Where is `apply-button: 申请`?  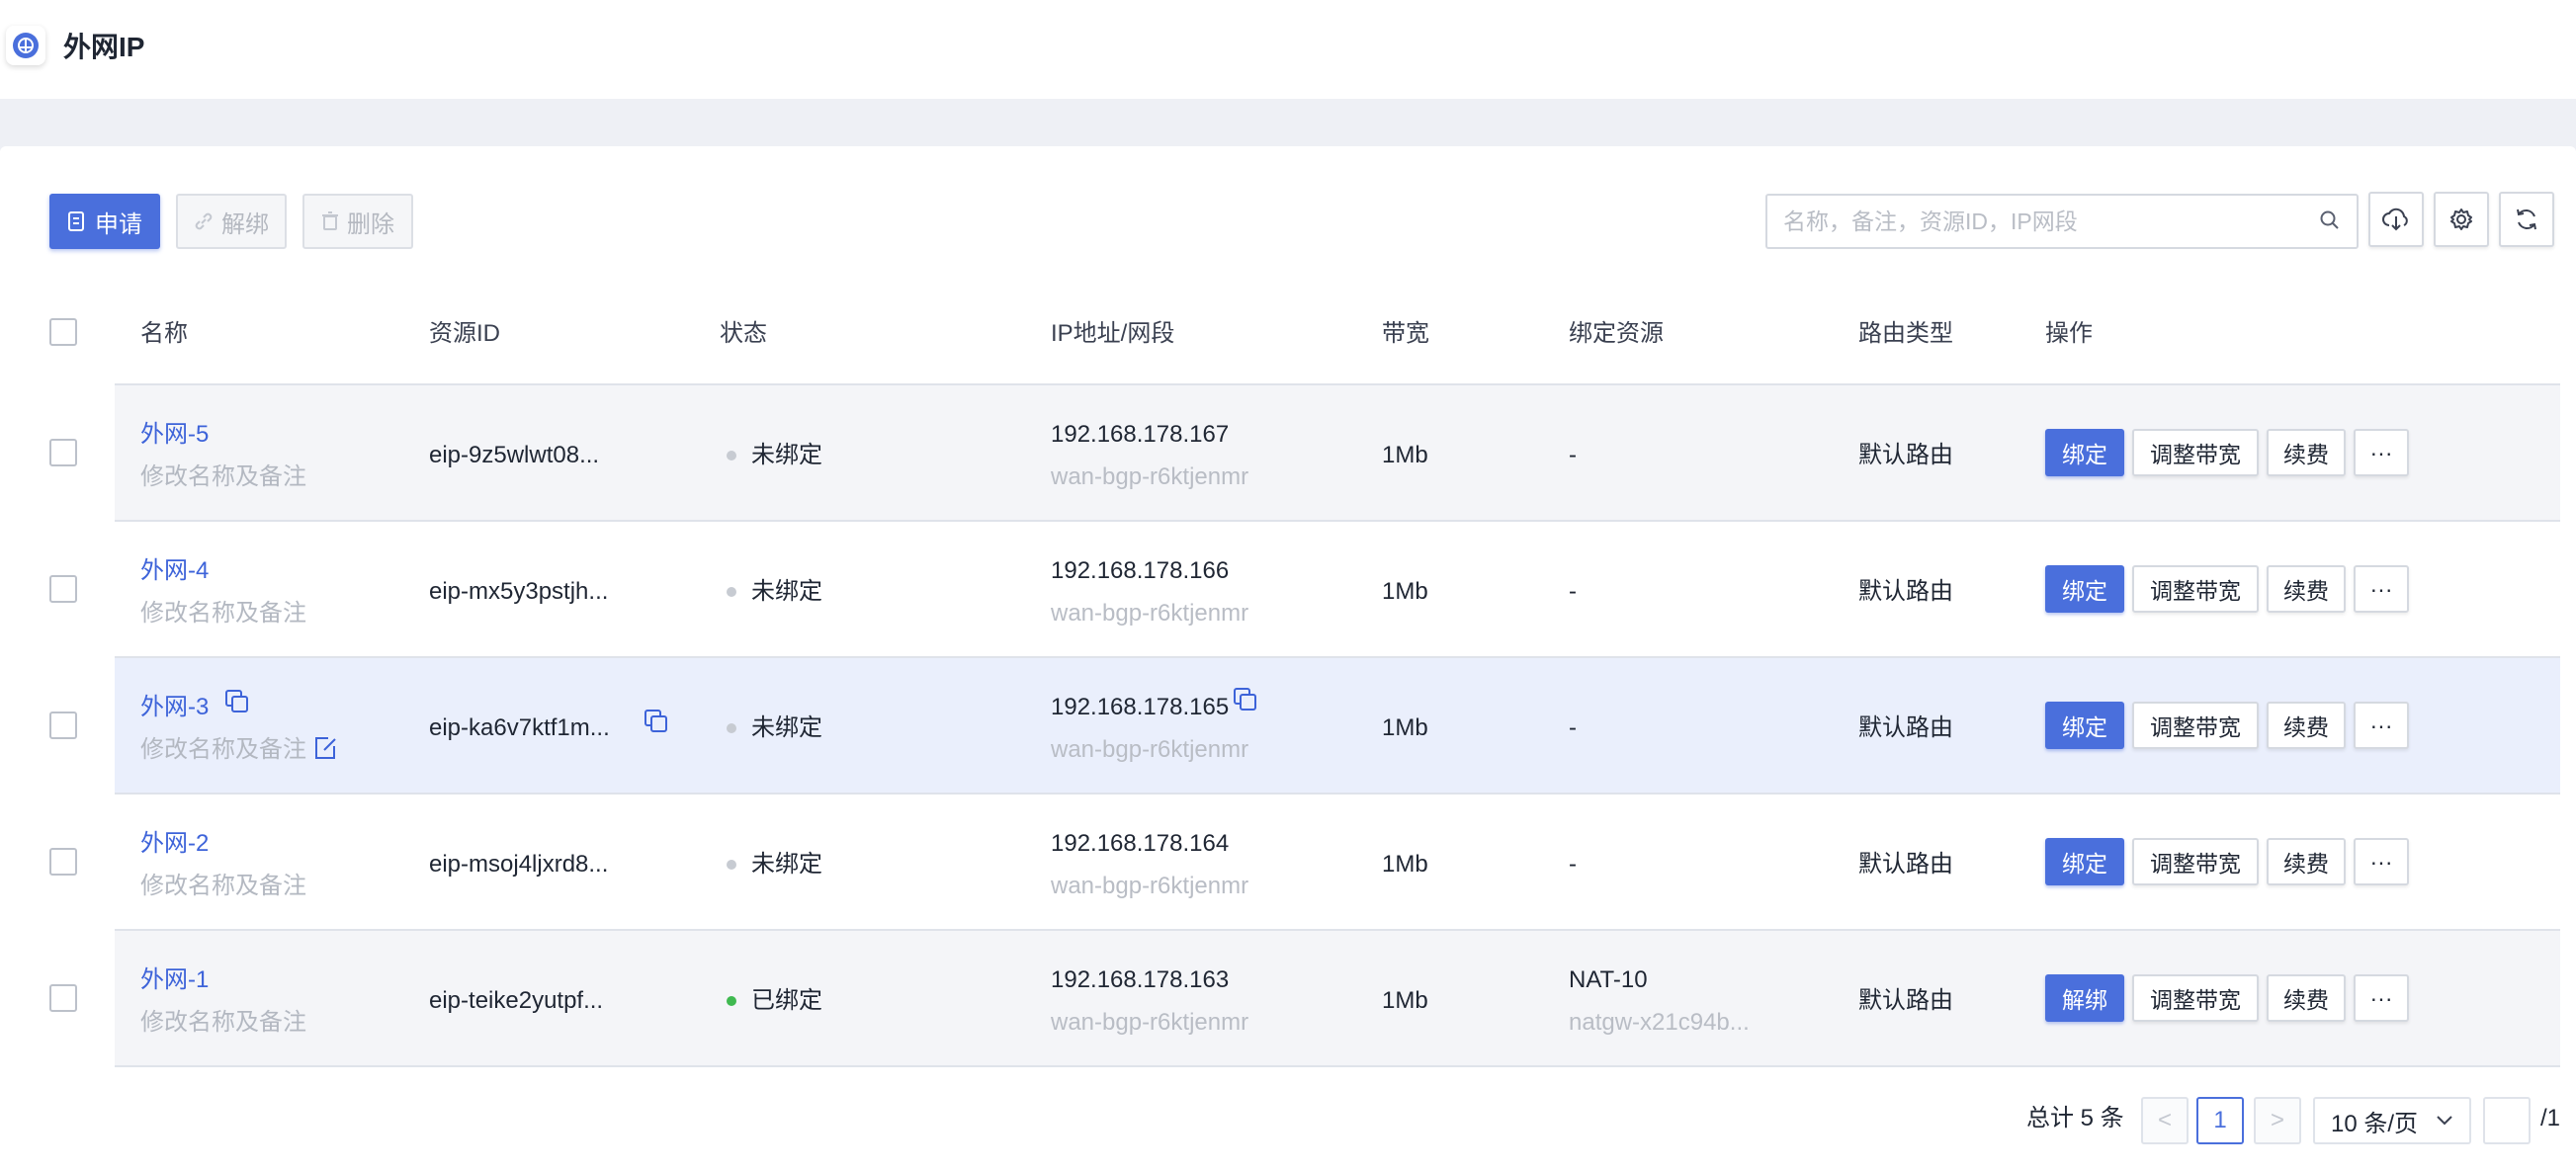
apply-button: 申请 is located at coordinates (104, 222).